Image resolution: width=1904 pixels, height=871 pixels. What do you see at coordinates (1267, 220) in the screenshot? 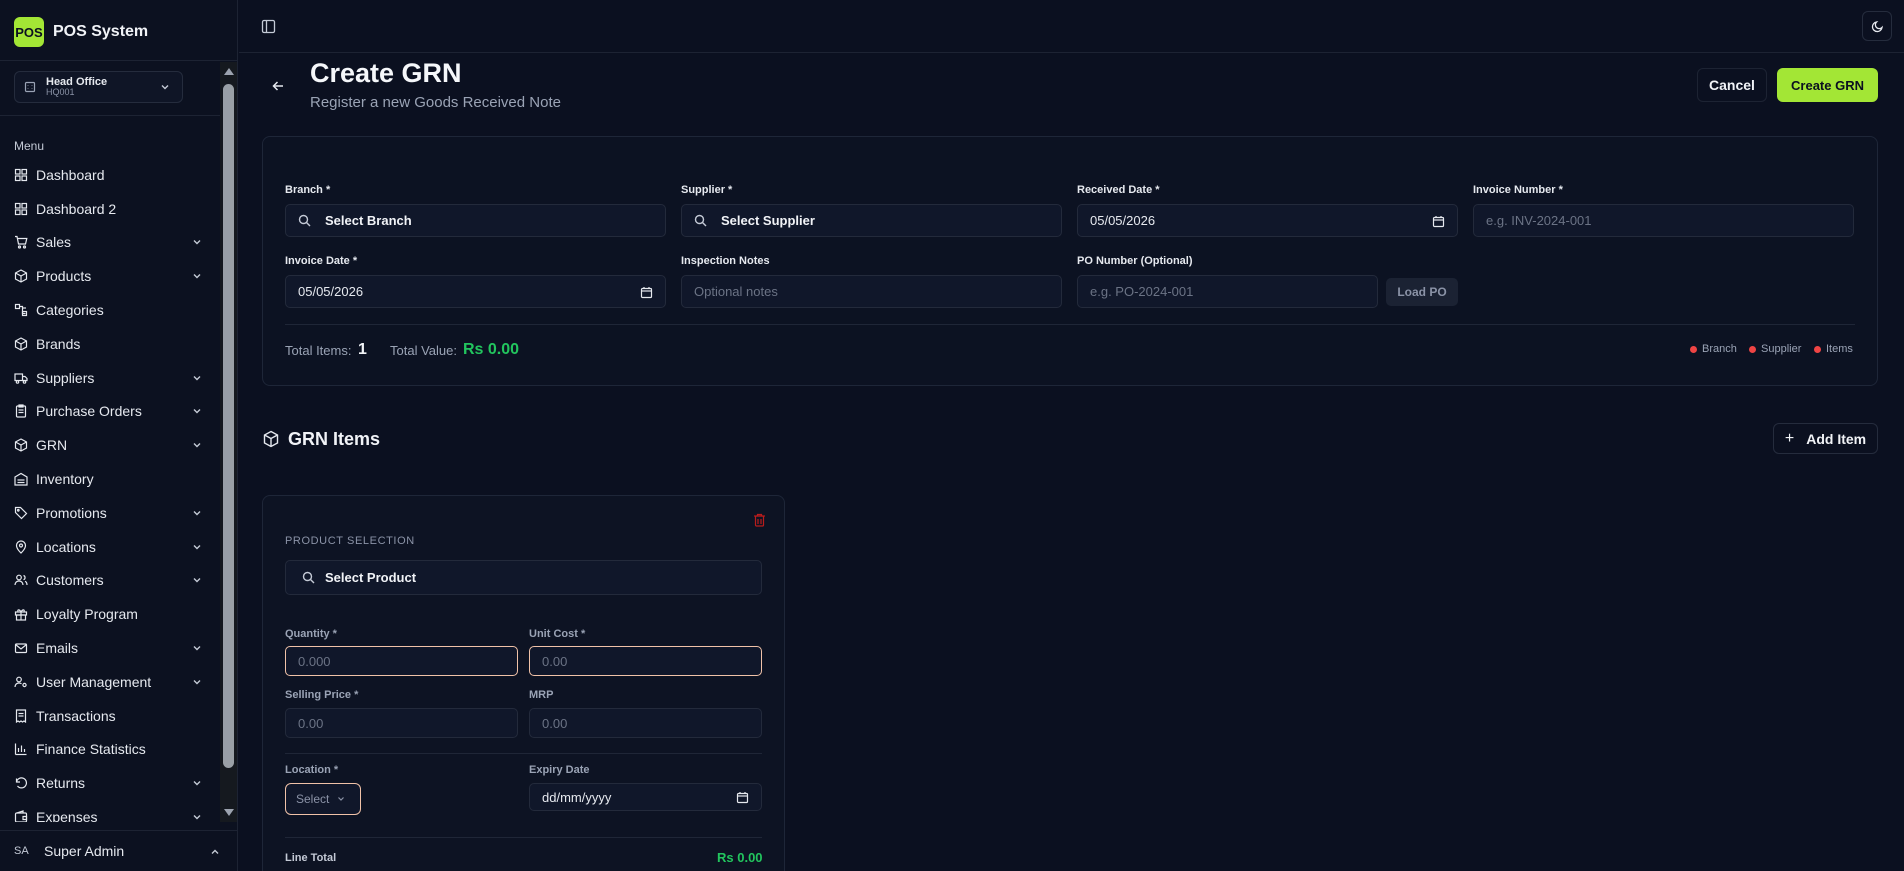
I see `received-date-field: 05/05/2026` at bounding box center [1267, 220].